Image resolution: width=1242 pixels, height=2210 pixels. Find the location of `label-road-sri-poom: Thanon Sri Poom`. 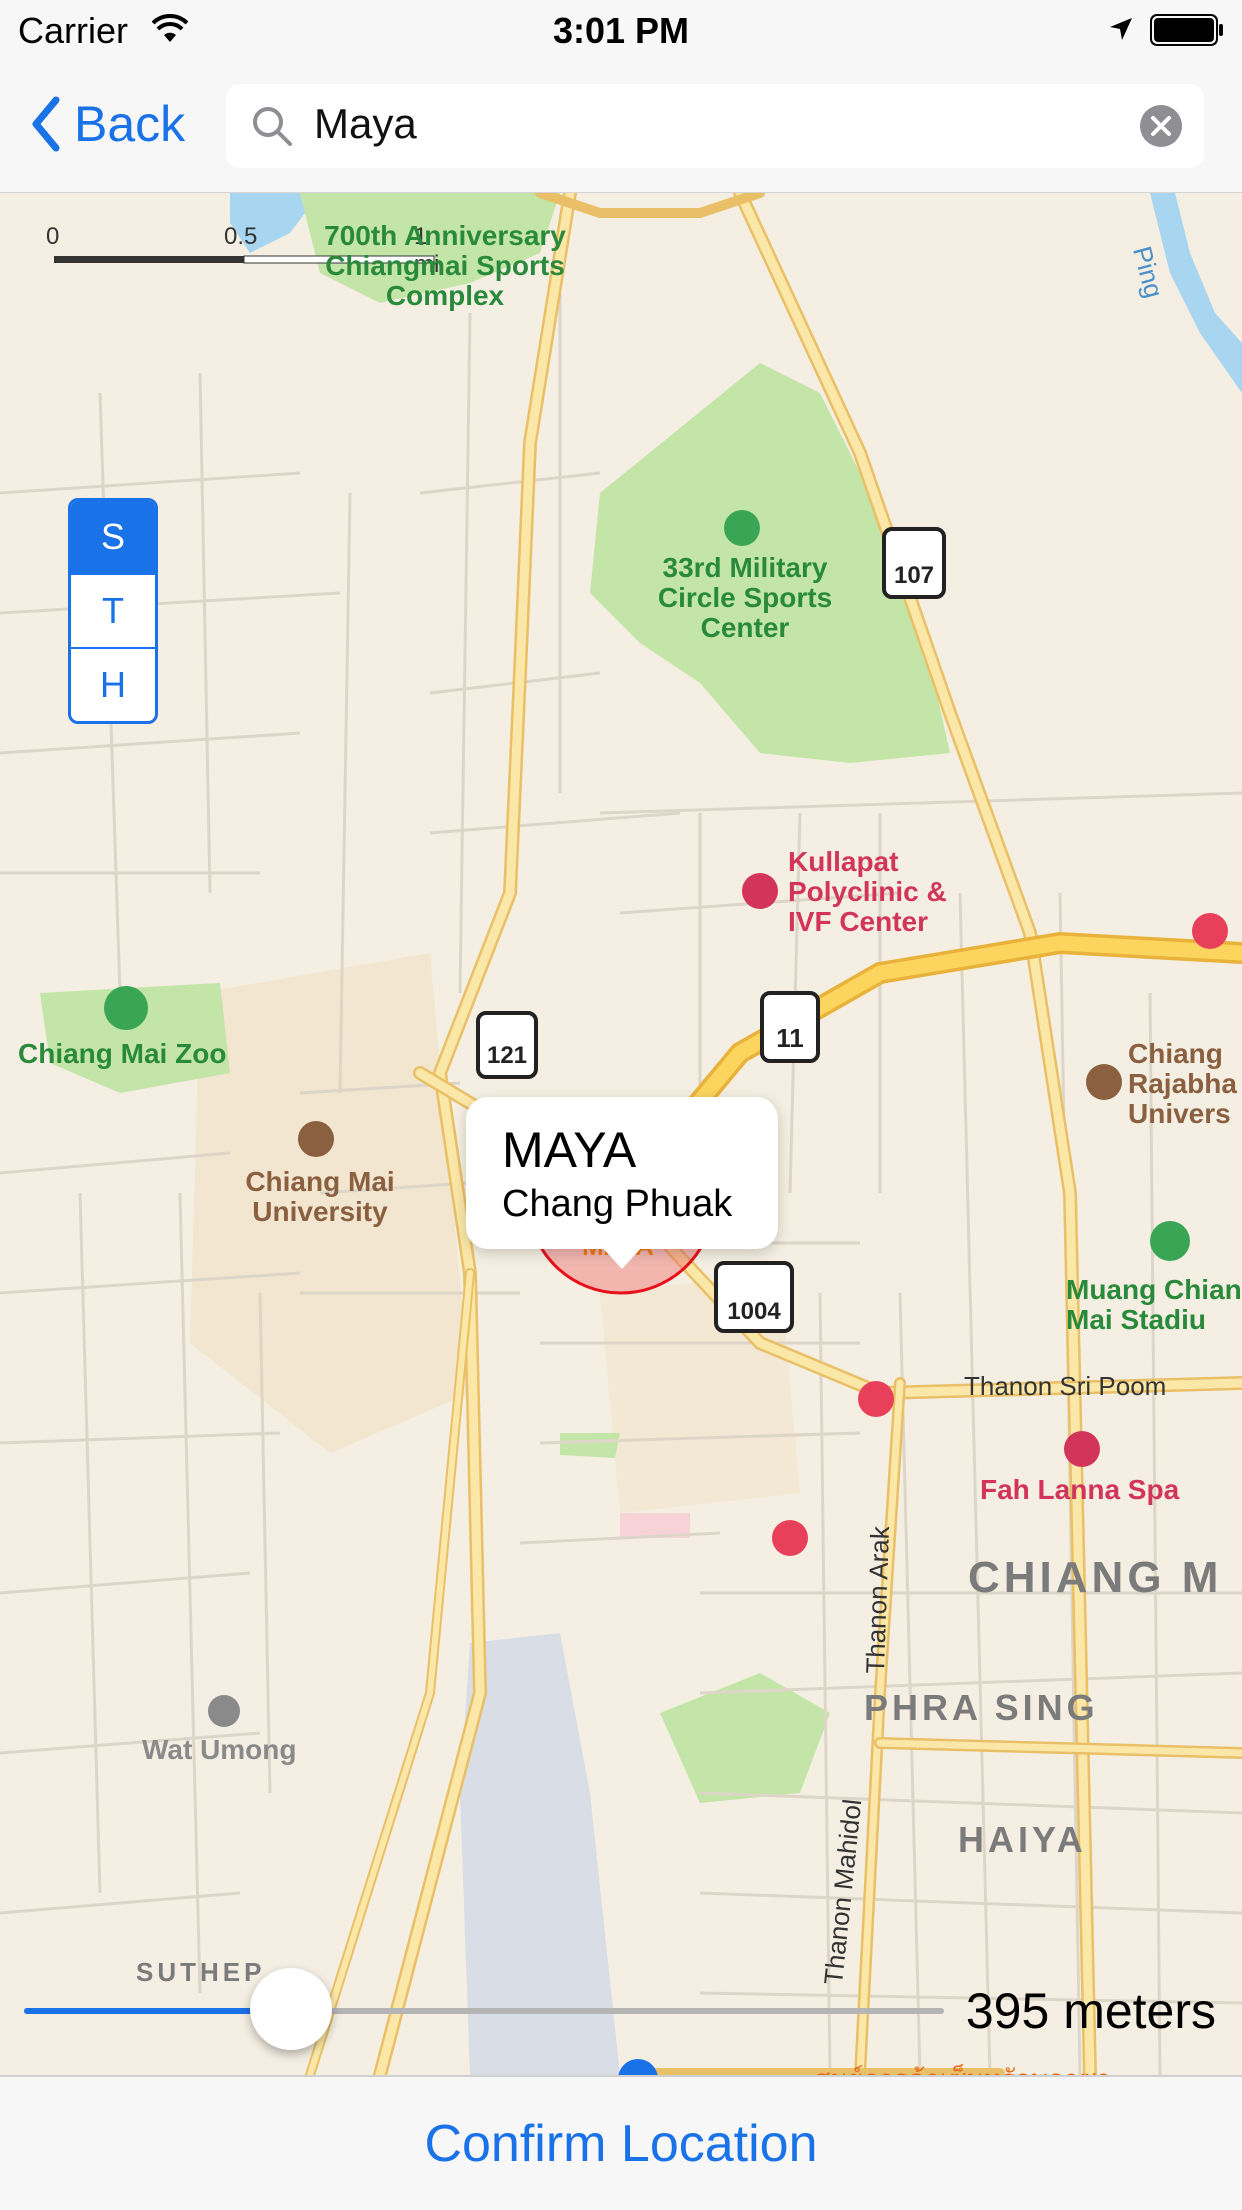

label-road-sri-poom: Thanon Sri Poom is located at coordinates (1065, 1386).